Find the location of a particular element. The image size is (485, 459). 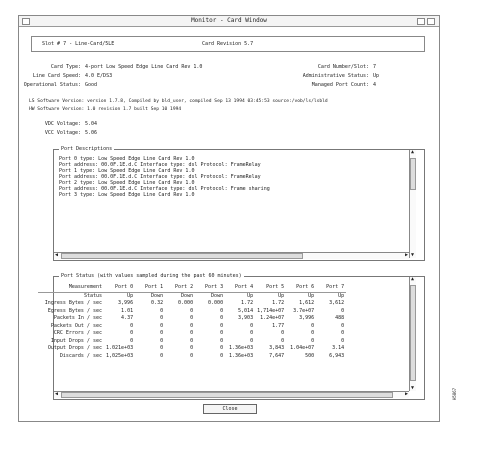

row-label: Packets Out / sec is located at coordinates (76, 325).